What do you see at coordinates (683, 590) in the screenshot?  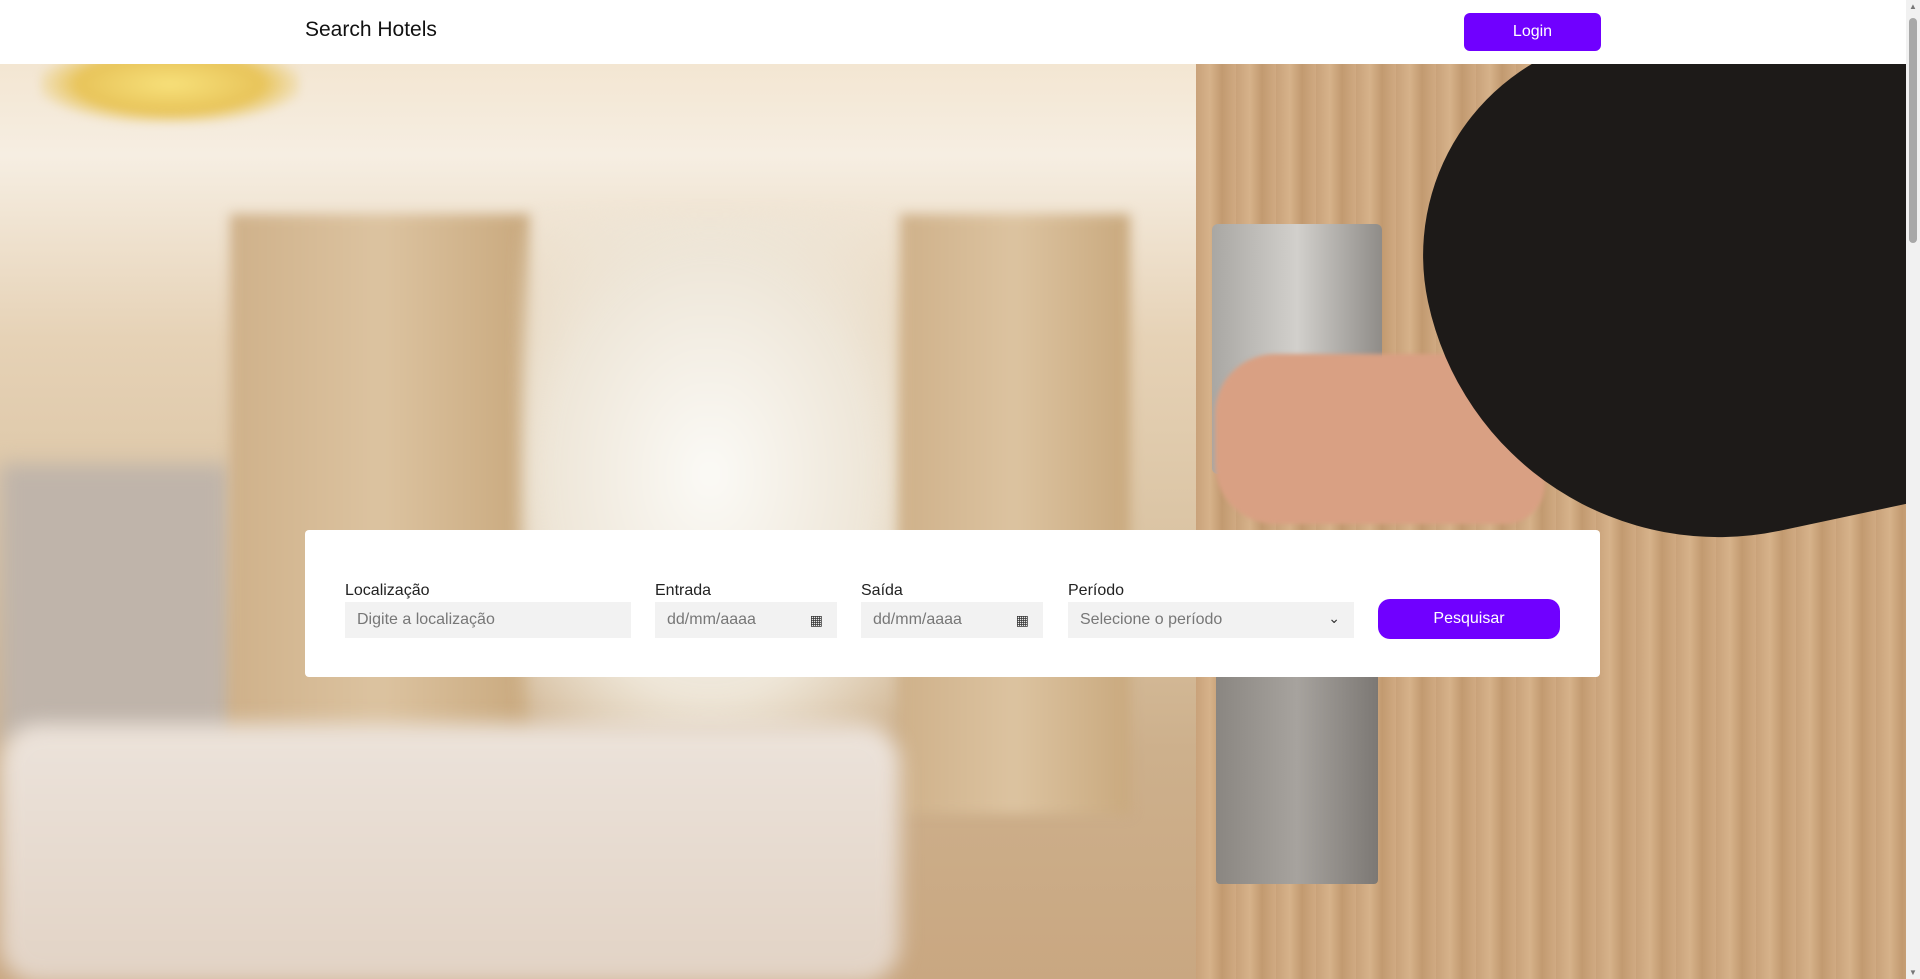 I see `checkin-label: Entrada` at bounding box center [683, 590].